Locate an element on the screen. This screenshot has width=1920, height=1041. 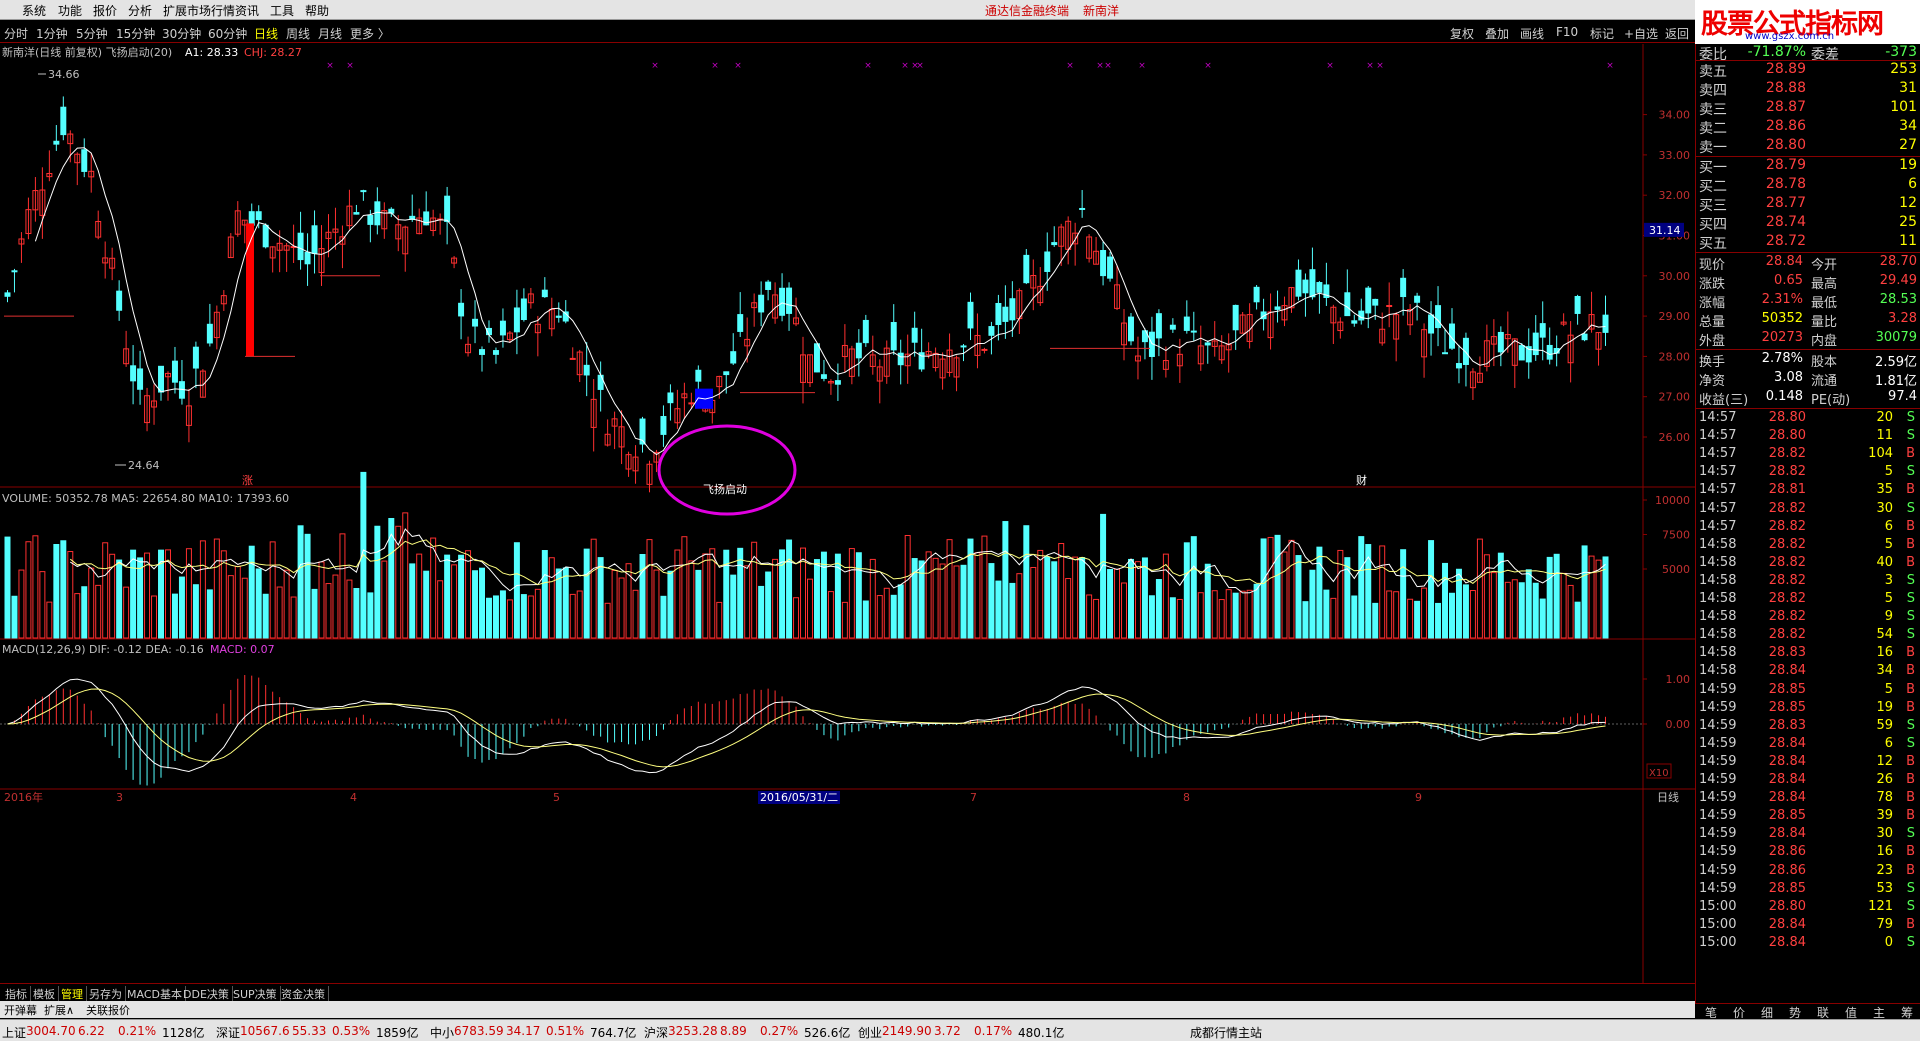
period-60min: 60分钟 is located at coordinates (227, 33).